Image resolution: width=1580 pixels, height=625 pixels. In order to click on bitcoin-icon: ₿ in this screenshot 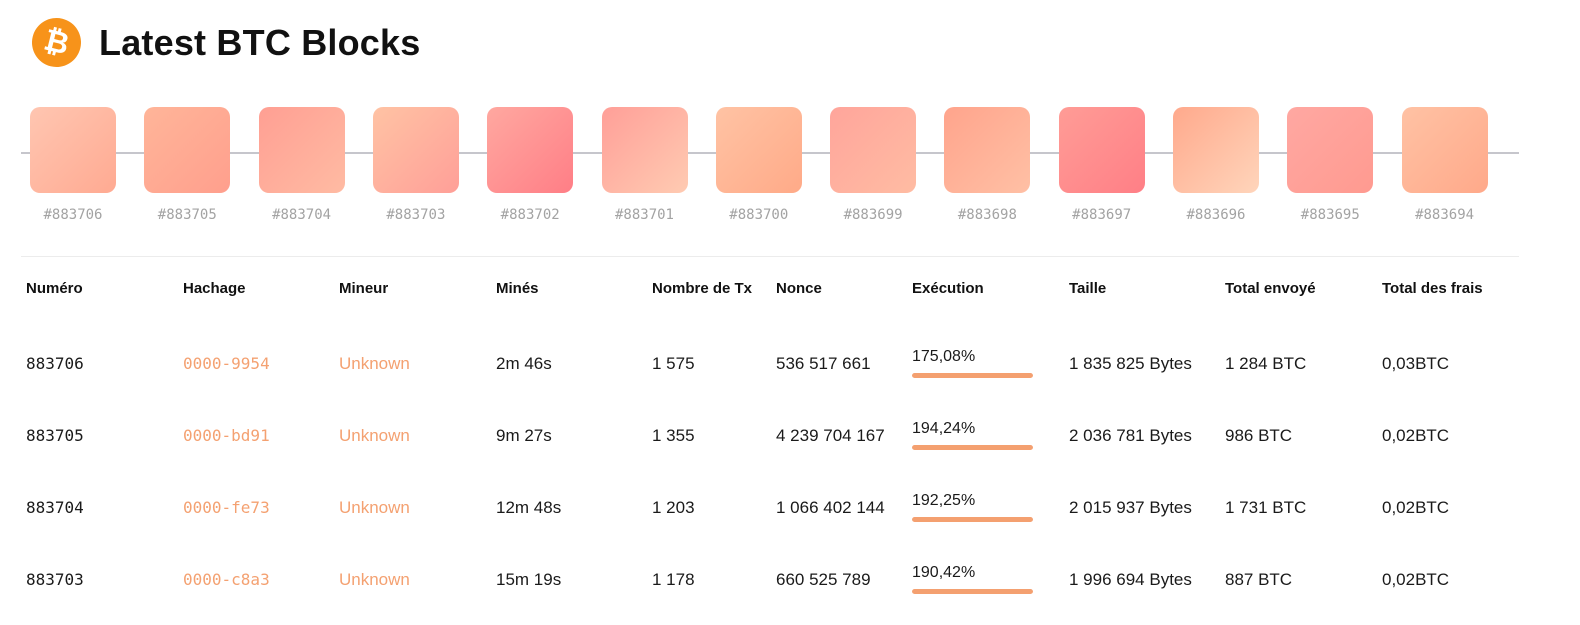, I will do `click(56, 42)`.